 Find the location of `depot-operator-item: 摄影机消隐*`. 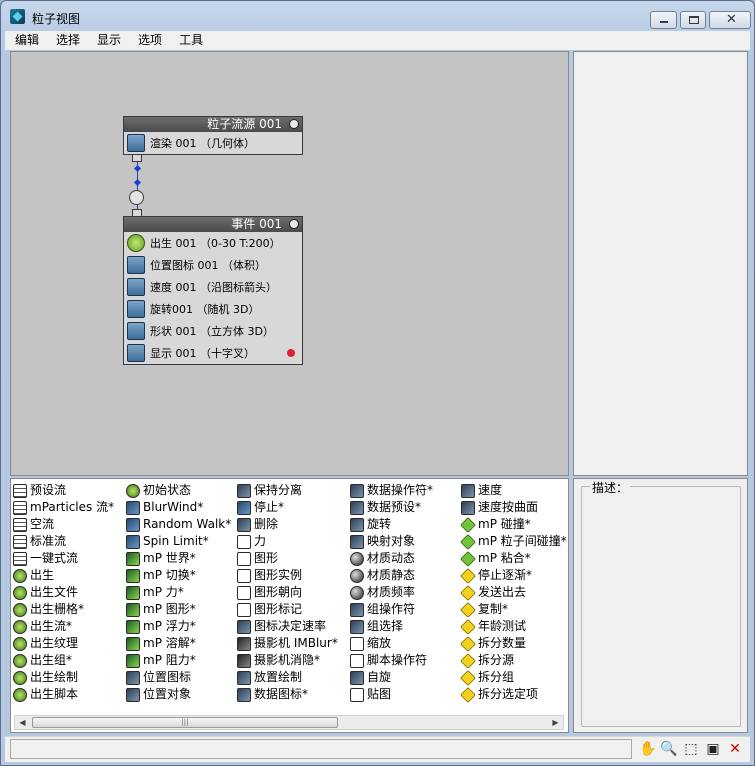

depot-operator-item: 摄影机消隐* is located at coordinates (293, 660).